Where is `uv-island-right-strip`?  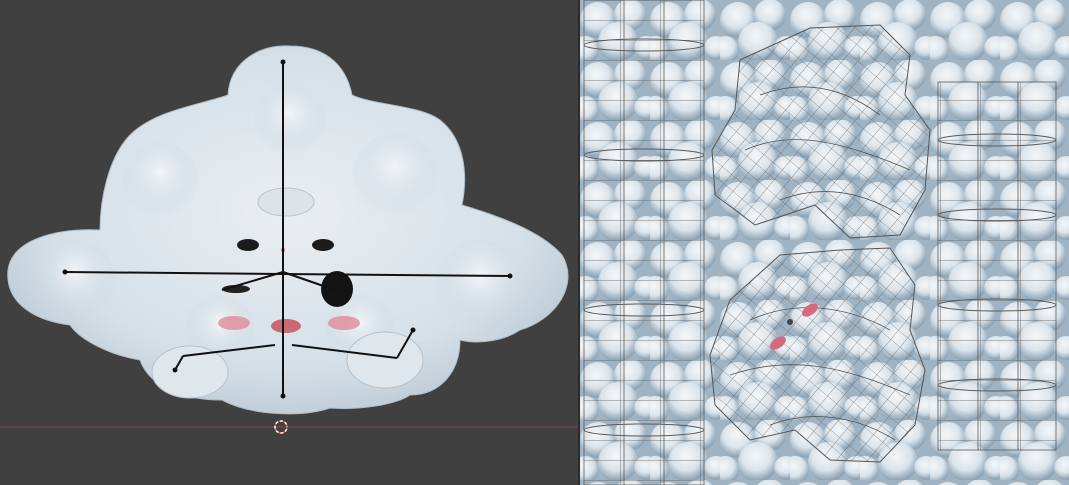
uv-island-right-strip is located at coordinates (997, 266).